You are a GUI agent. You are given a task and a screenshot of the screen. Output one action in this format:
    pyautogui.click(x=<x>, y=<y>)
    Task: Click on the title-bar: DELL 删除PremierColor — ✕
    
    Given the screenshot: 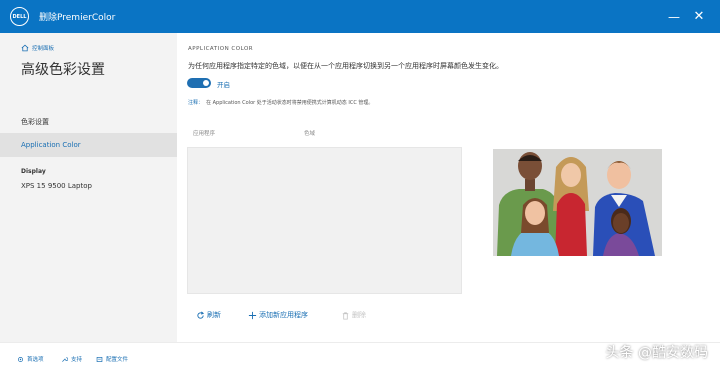 What is the action you would take?
    pyautogui.click(x=360, y=16)
    